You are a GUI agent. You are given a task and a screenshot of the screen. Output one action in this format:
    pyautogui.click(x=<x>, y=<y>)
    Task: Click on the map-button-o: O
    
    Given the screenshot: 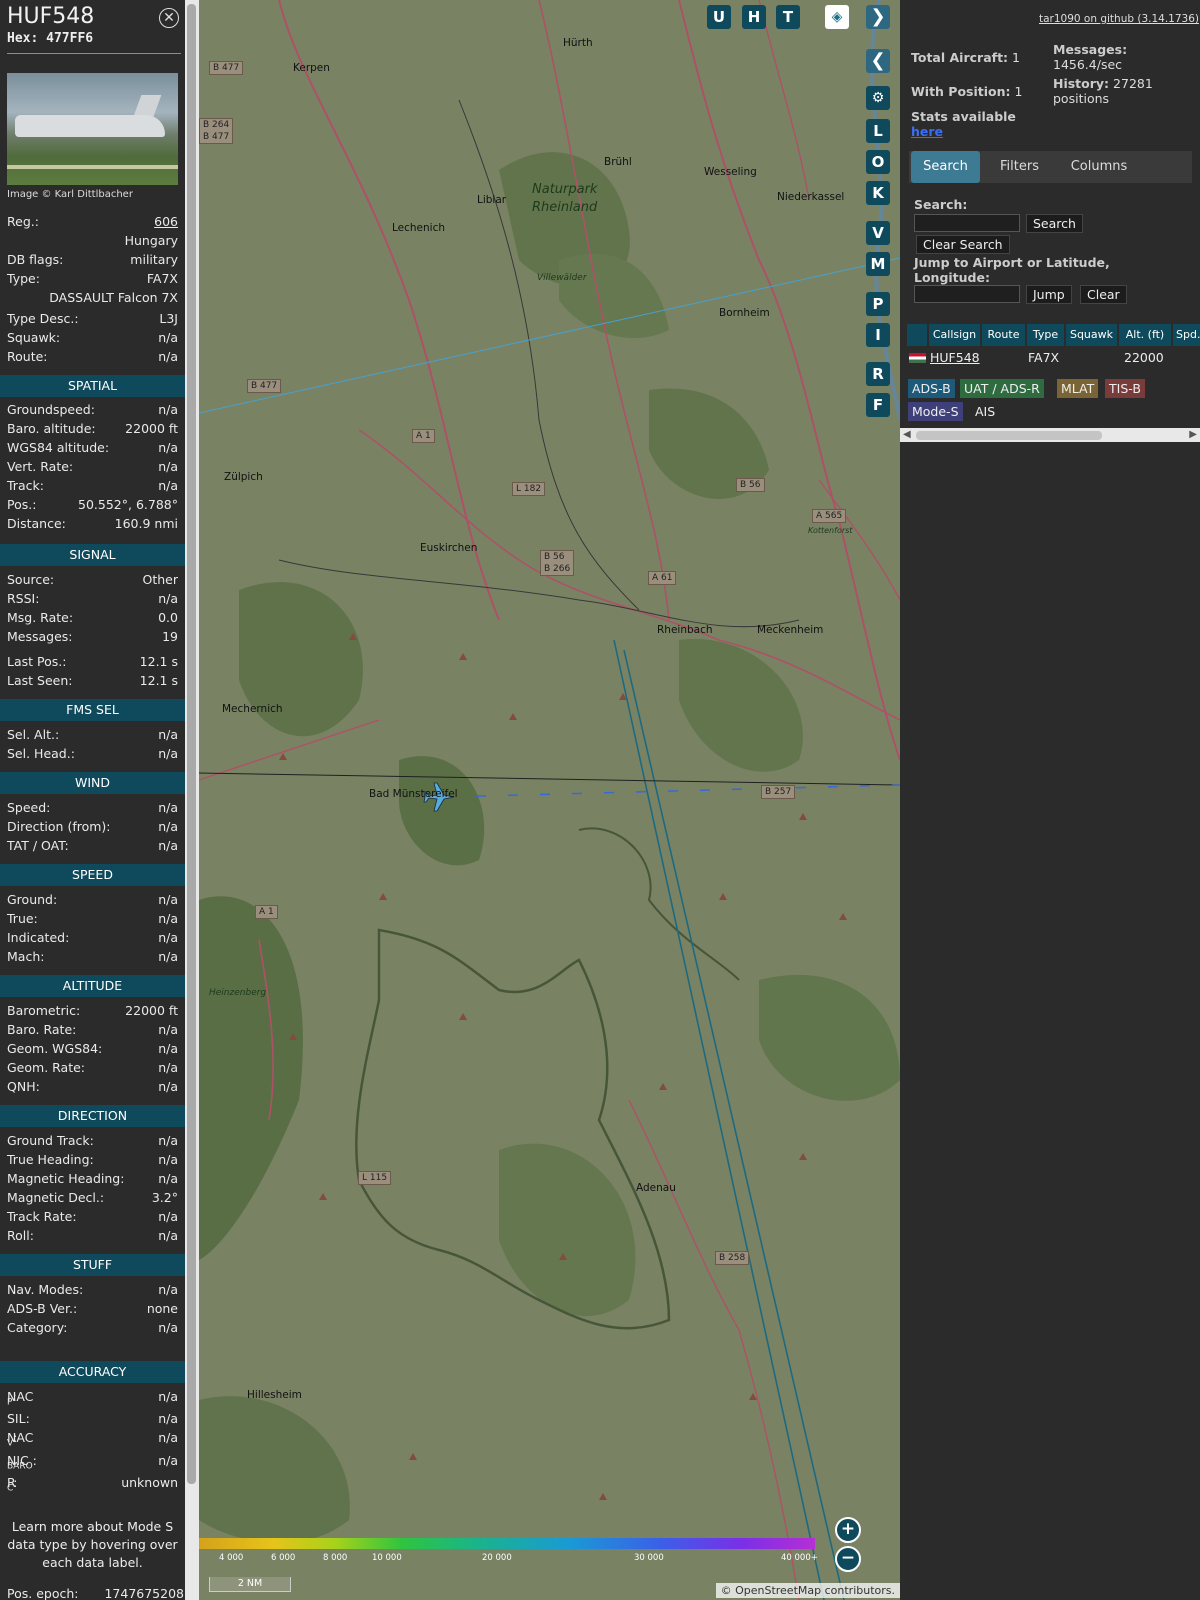 What is the action you would take?
    pyautogui.click(x=878, y=162)
    